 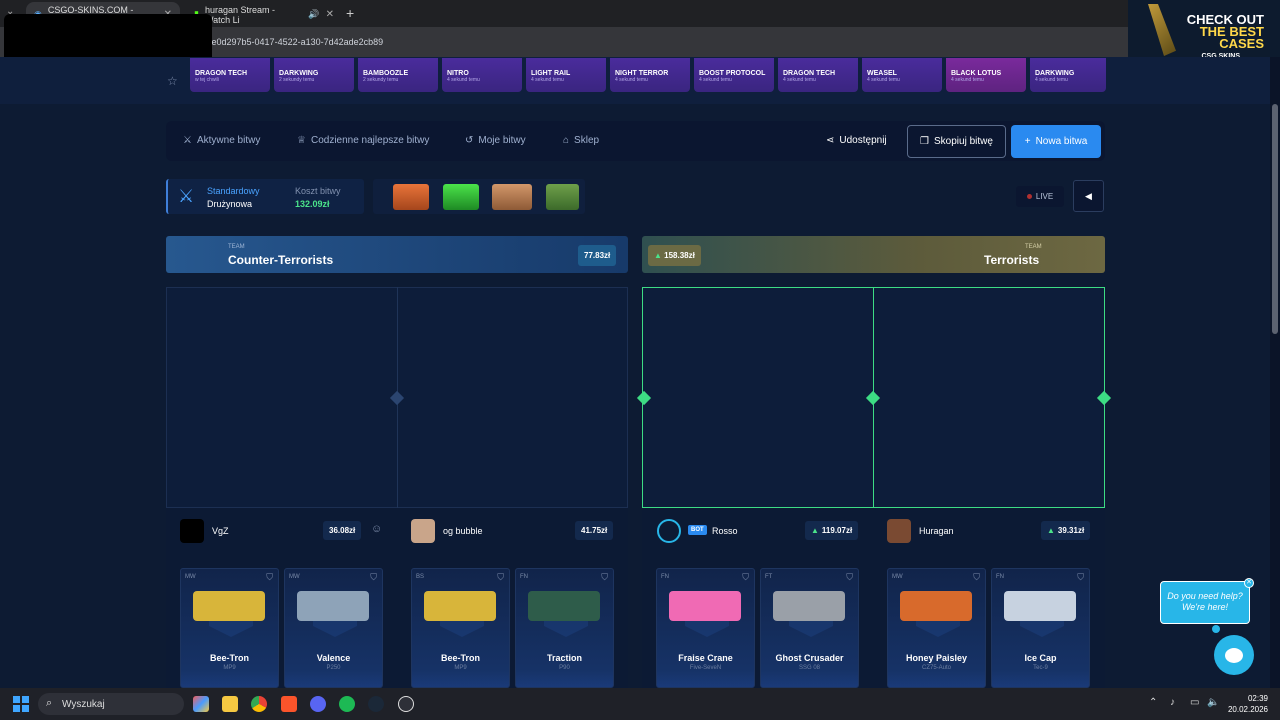 What do you see at coordinates (902, 75) in the screenshot?
I see `drop-card: WEASEL 4 sekund temu` at bounding box center [902, 75].